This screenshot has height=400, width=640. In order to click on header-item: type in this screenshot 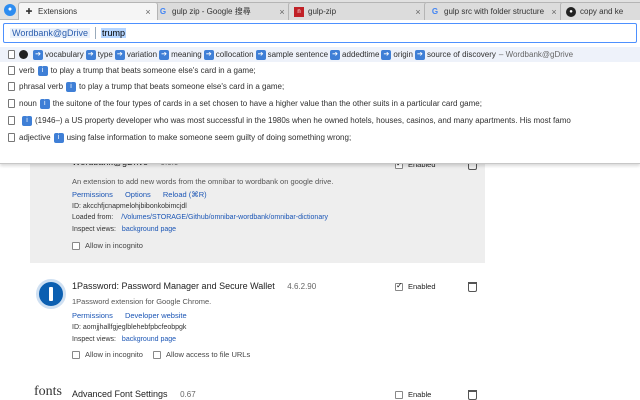, I will do `click(105, 54)`.